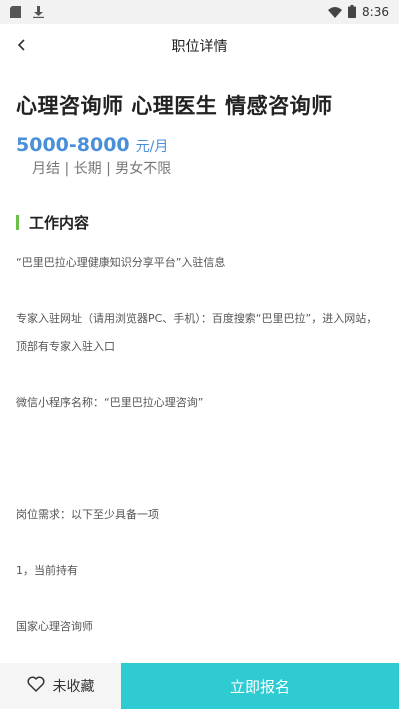 The image size is (399, 709). What do you see at coordinates (152, 147) in the screenshot?
I see `salary-unit: 元/月` at bounding box center [152, 147].